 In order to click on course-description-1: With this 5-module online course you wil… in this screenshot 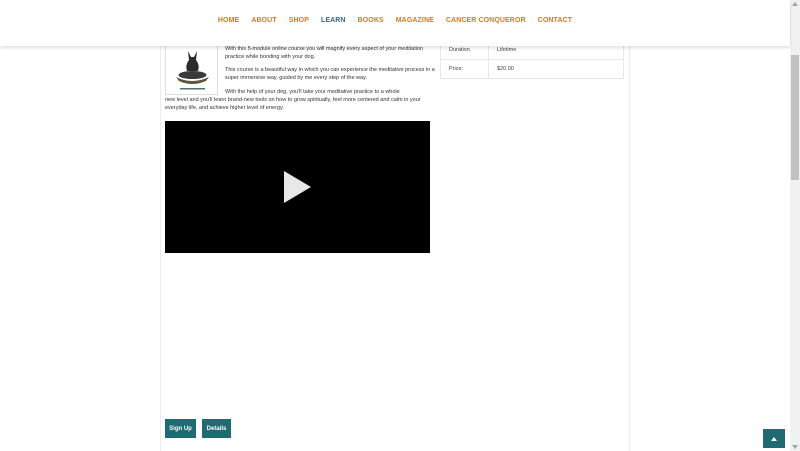, I will do `click(324, 53)`.